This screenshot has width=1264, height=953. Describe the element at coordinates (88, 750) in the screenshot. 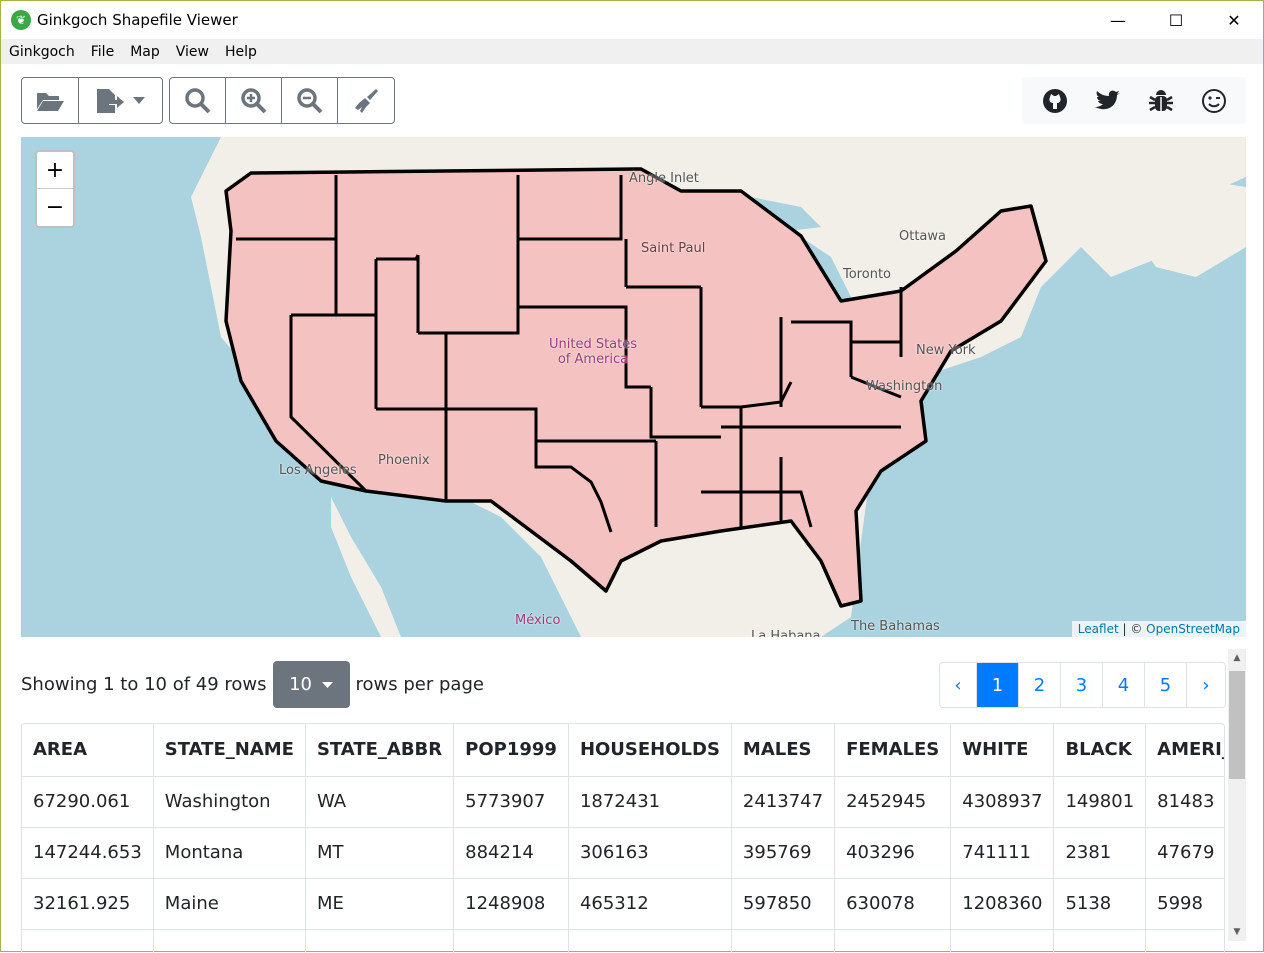

I see `column-header: AREA` at that location.